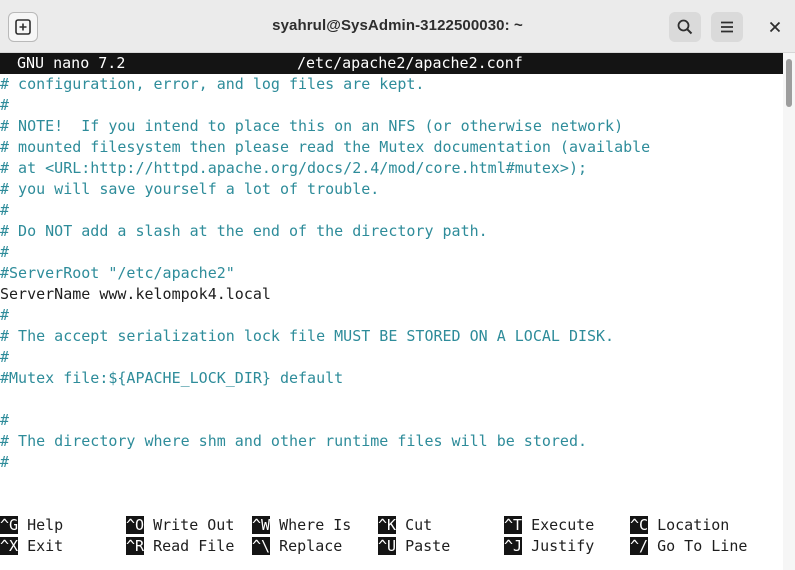 This screenshot has width=795, height=570. I want to click on shortcut-key: ^G, so click(9, 525).